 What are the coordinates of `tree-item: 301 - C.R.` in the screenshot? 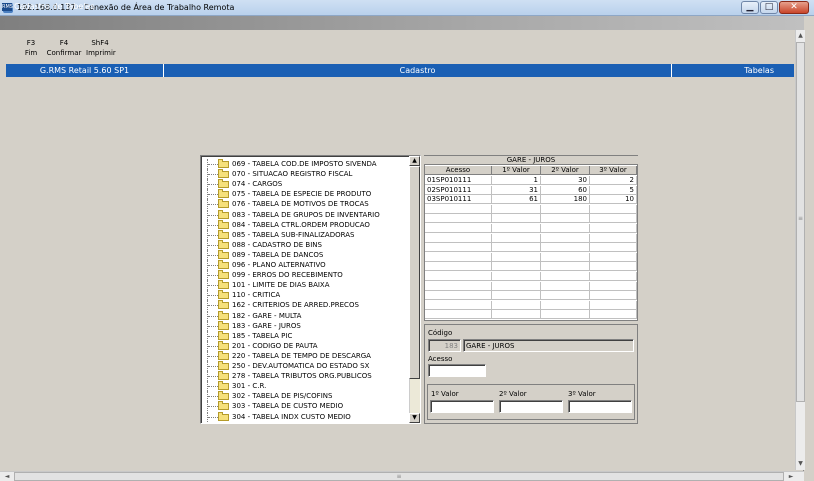 It's located at (305, 386).